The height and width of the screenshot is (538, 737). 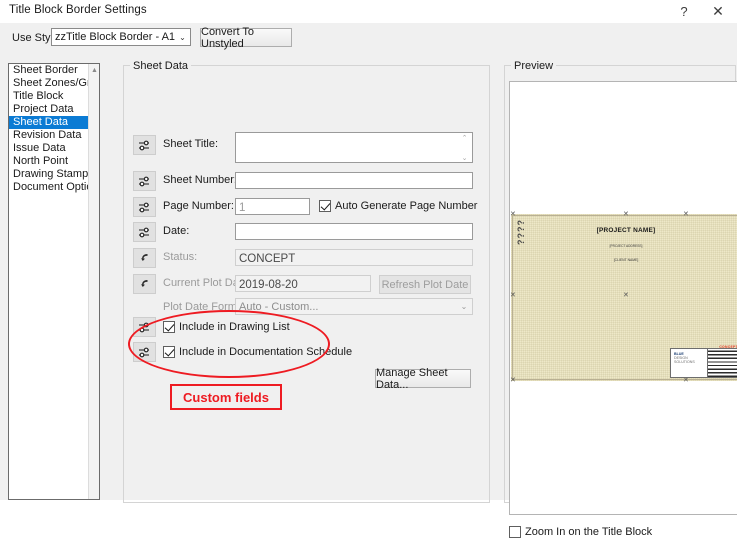 I want to click on help-icon: ?, so click(x=684, y=11).